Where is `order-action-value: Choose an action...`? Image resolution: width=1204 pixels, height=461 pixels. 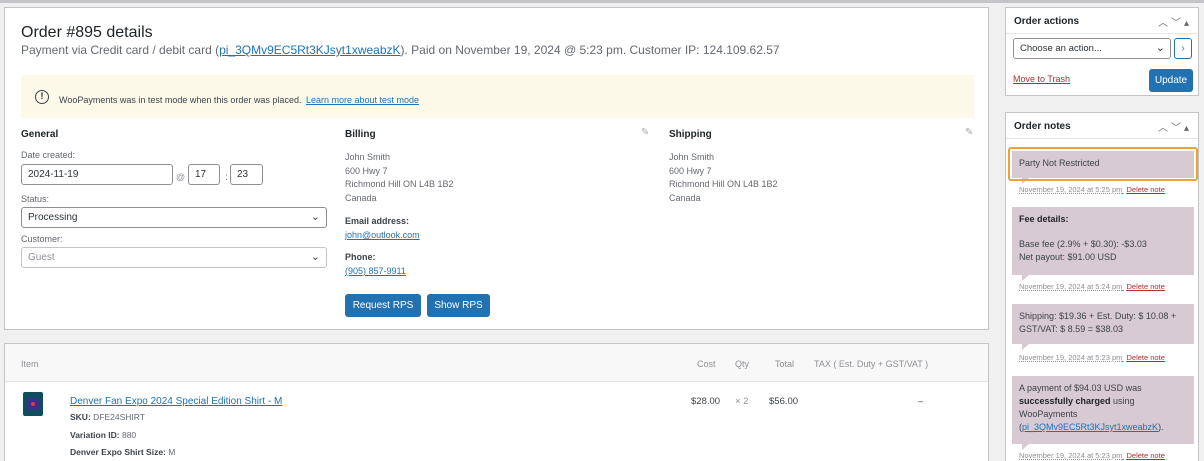 order-action-value: Choose an action... is located at coordinates (1061, 48).